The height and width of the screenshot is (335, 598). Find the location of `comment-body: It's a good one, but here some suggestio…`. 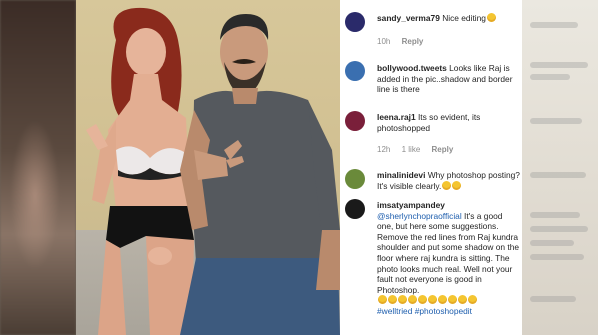

comment-body: It's a good one, but here some suggestio… is located at coordinates (448, 252).